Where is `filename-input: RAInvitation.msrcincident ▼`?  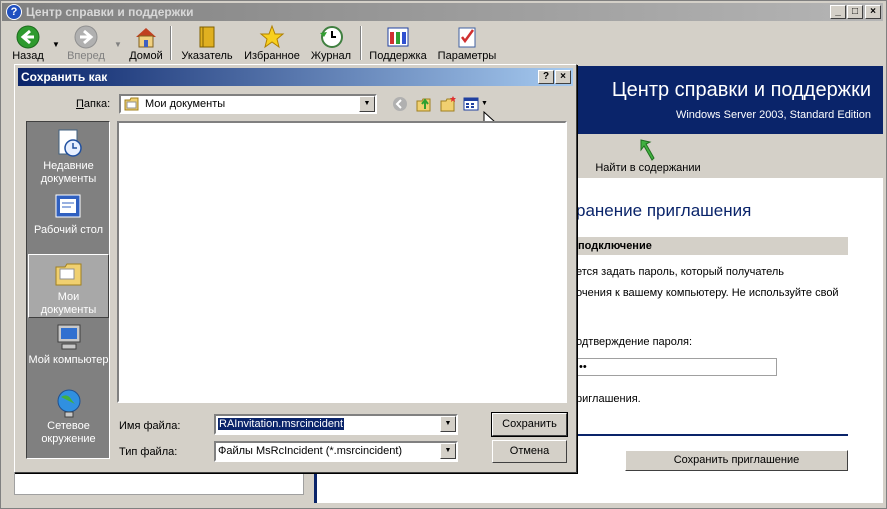
filename-input: RAInvitation.msrcincident ▼ is located at coordinates (336, 424).